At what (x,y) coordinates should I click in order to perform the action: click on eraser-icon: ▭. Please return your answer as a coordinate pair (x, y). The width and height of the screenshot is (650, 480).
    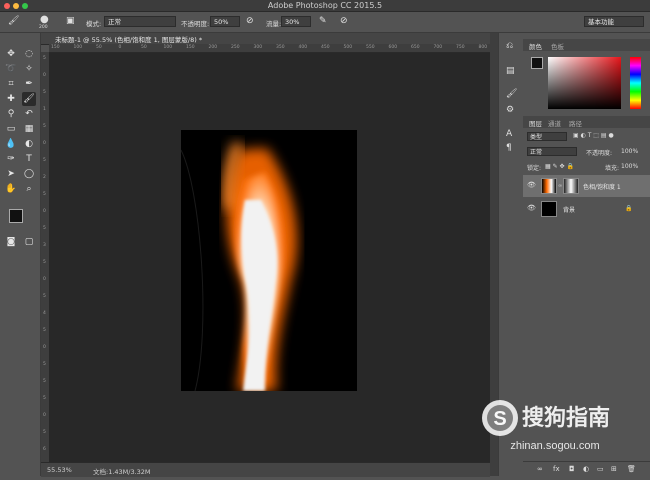
    Looking at the image, I should click on (11, 129).